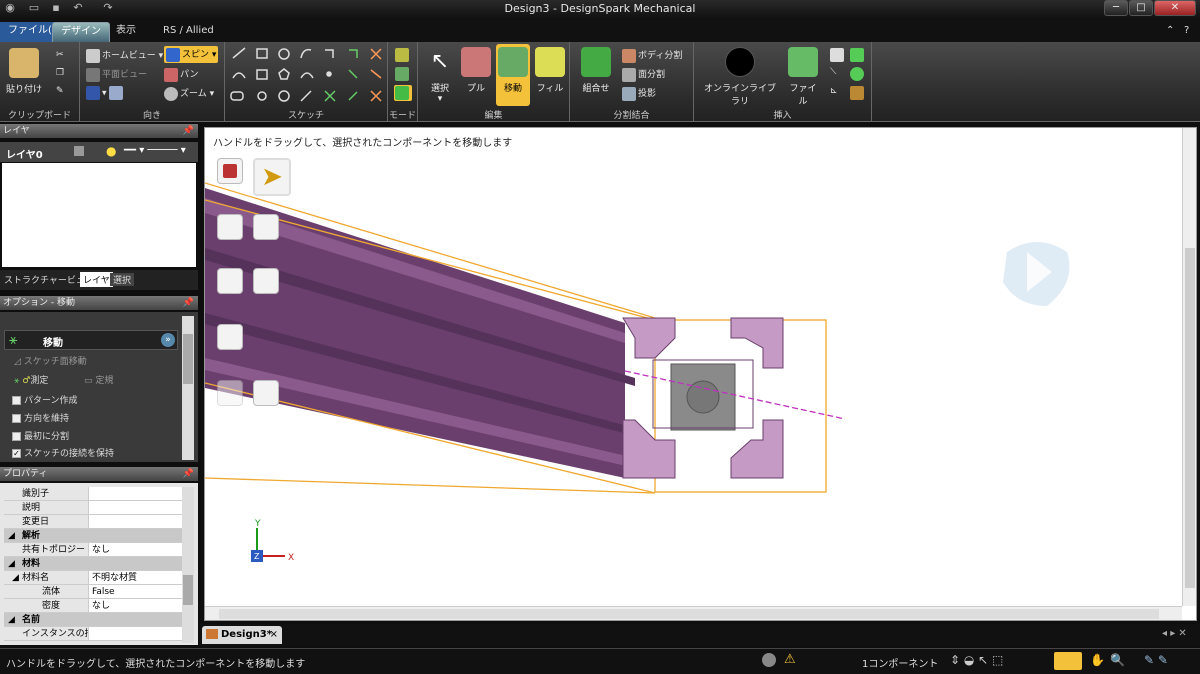  What do you see at coordinates (99, 215) in the screenshot?
I see `layers-list` at bounding box center [99, 215].